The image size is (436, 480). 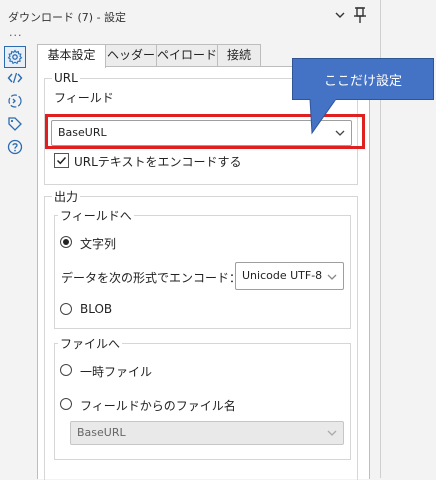 What do you see at coordinates (131, 55) in the screenshot?
I see `tab-headers: ヘッダー` at bounding box center [131, 55].